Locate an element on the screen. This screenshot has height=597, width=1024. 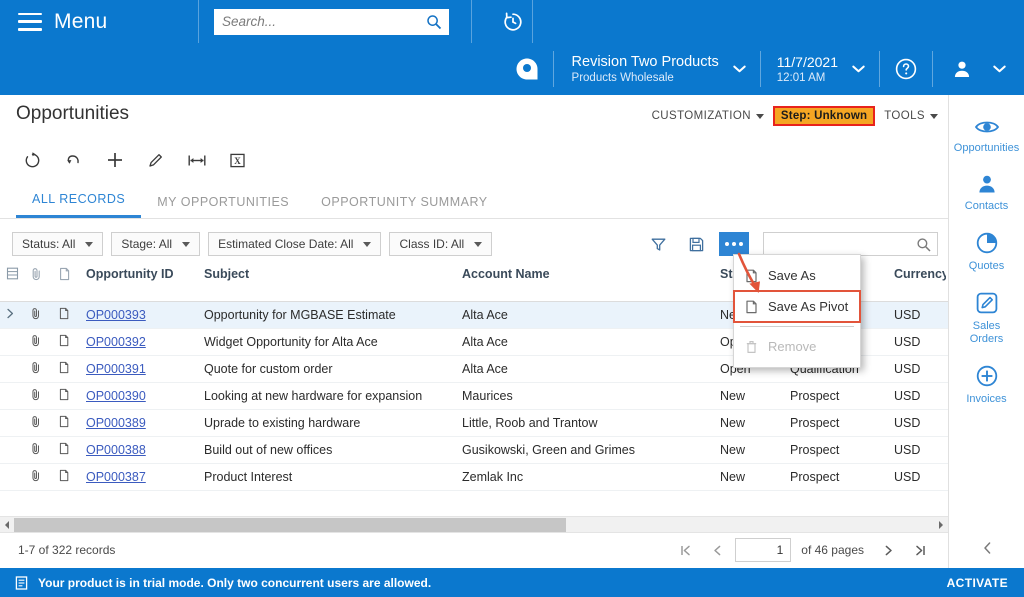
menu-button: Menu is located at coordinates (99, 21).